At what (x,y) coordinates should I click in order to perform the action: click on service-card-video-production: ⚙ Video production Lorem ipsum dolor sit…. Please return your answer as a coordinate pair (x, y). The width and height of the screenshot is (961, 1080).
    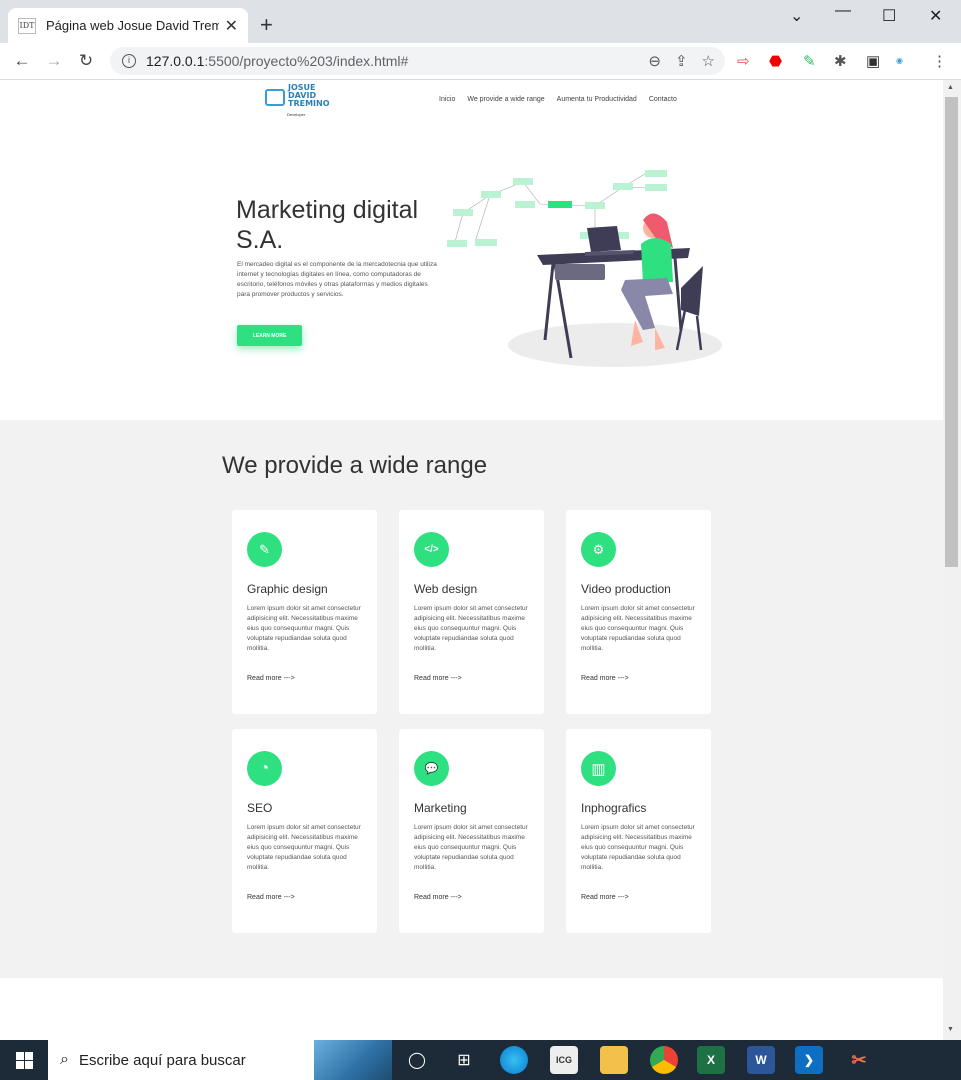
    Looking at the image, I should click on (638, 612).